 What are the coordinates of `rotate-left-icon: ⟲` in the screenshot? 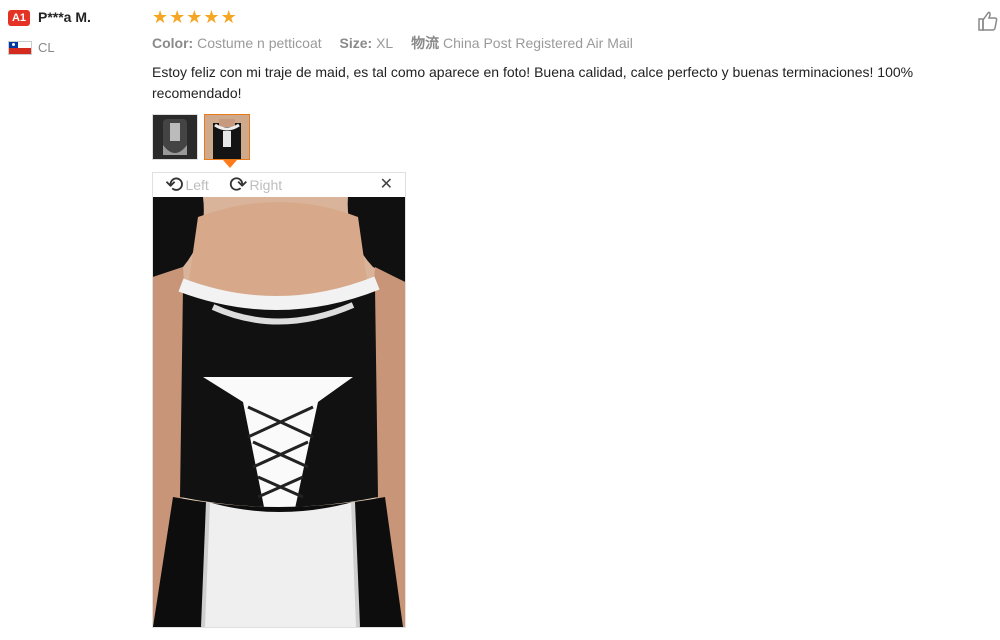 It's located at (174, 184).